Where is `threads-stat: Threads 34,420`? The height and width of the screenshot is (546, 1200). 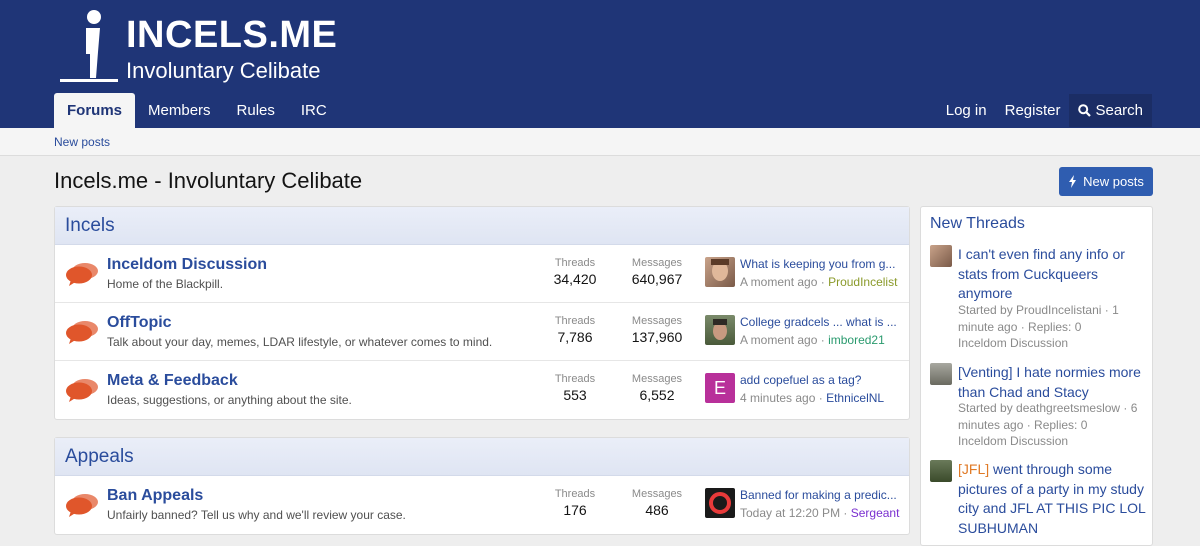 threads-stat: Threads 34,420 is located at coordinates (575, 272).